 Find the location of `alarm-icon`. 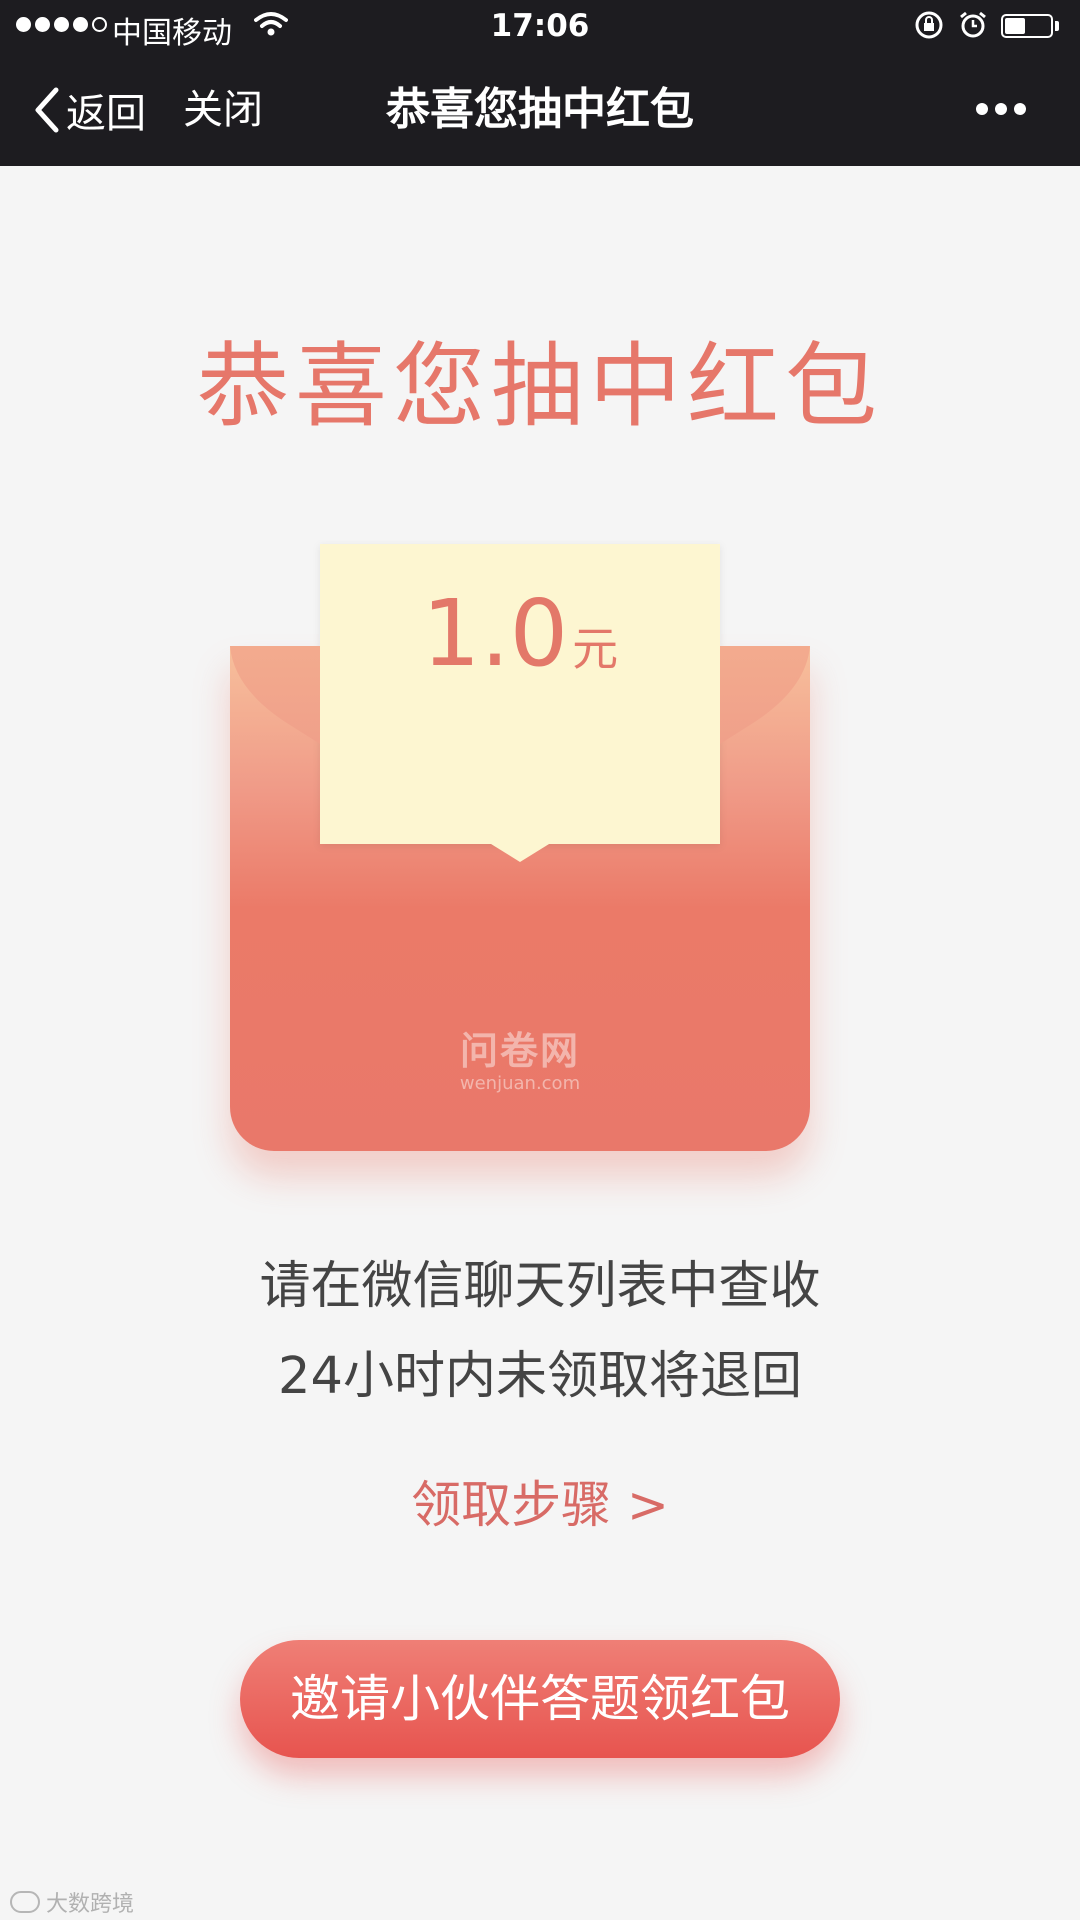

alarm-icon is located at coordinates (973, 24).